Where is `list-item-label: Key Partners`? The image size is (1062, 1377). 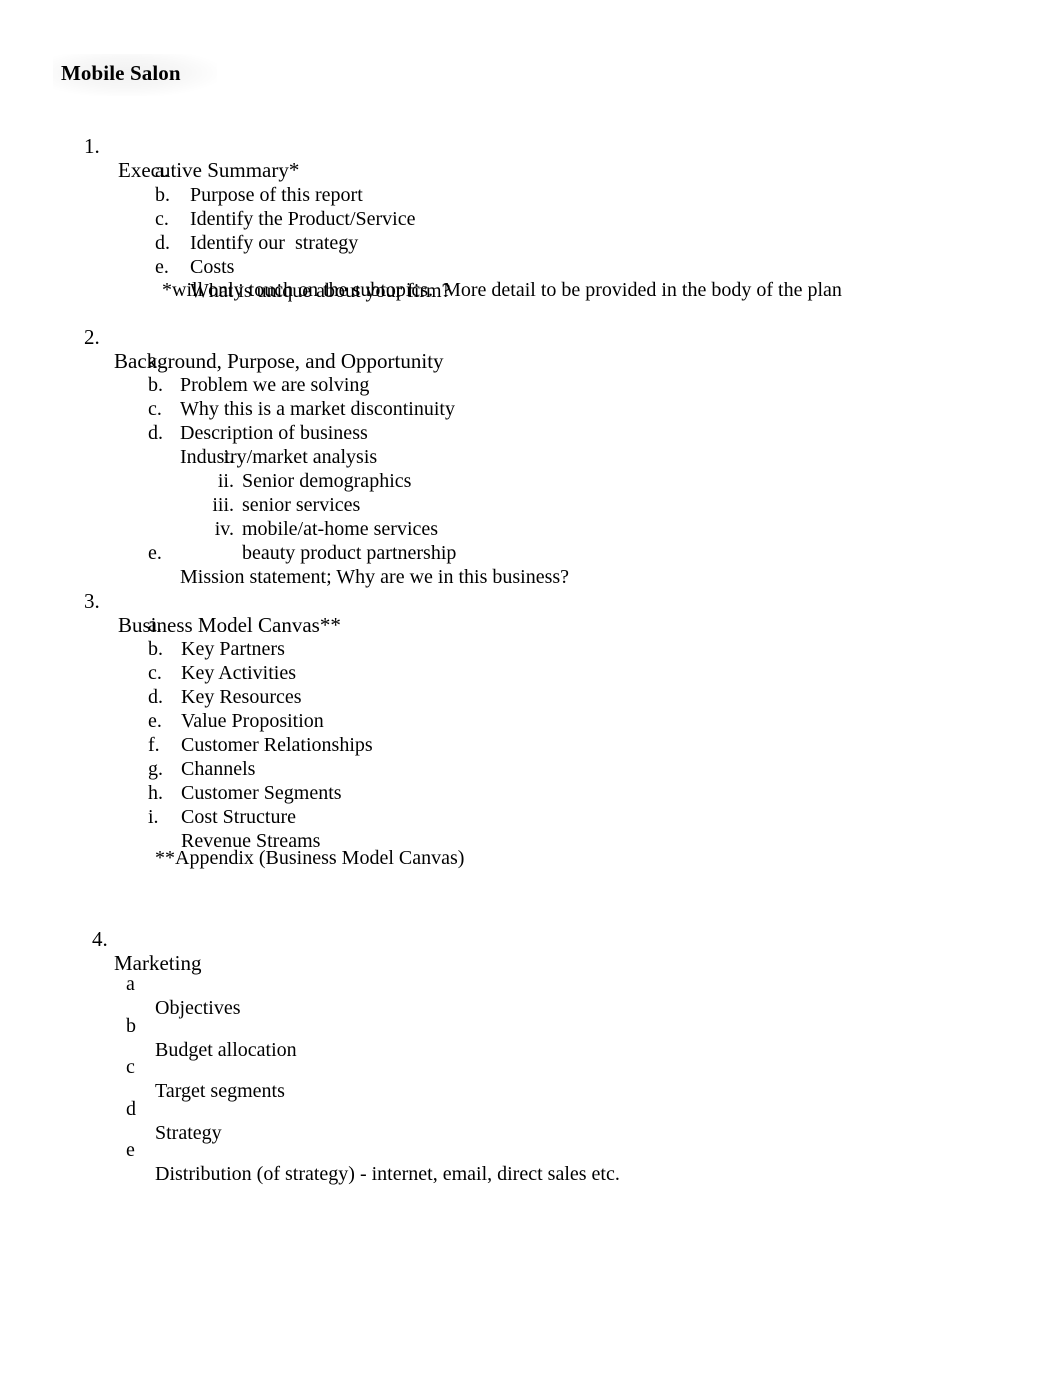
list-item-label: Key Partners is located at coordinates (233, 649).